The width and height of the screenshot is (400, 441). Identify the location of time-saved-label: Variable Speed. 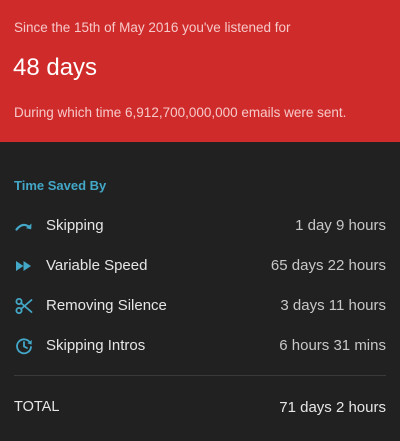
(97, 265).